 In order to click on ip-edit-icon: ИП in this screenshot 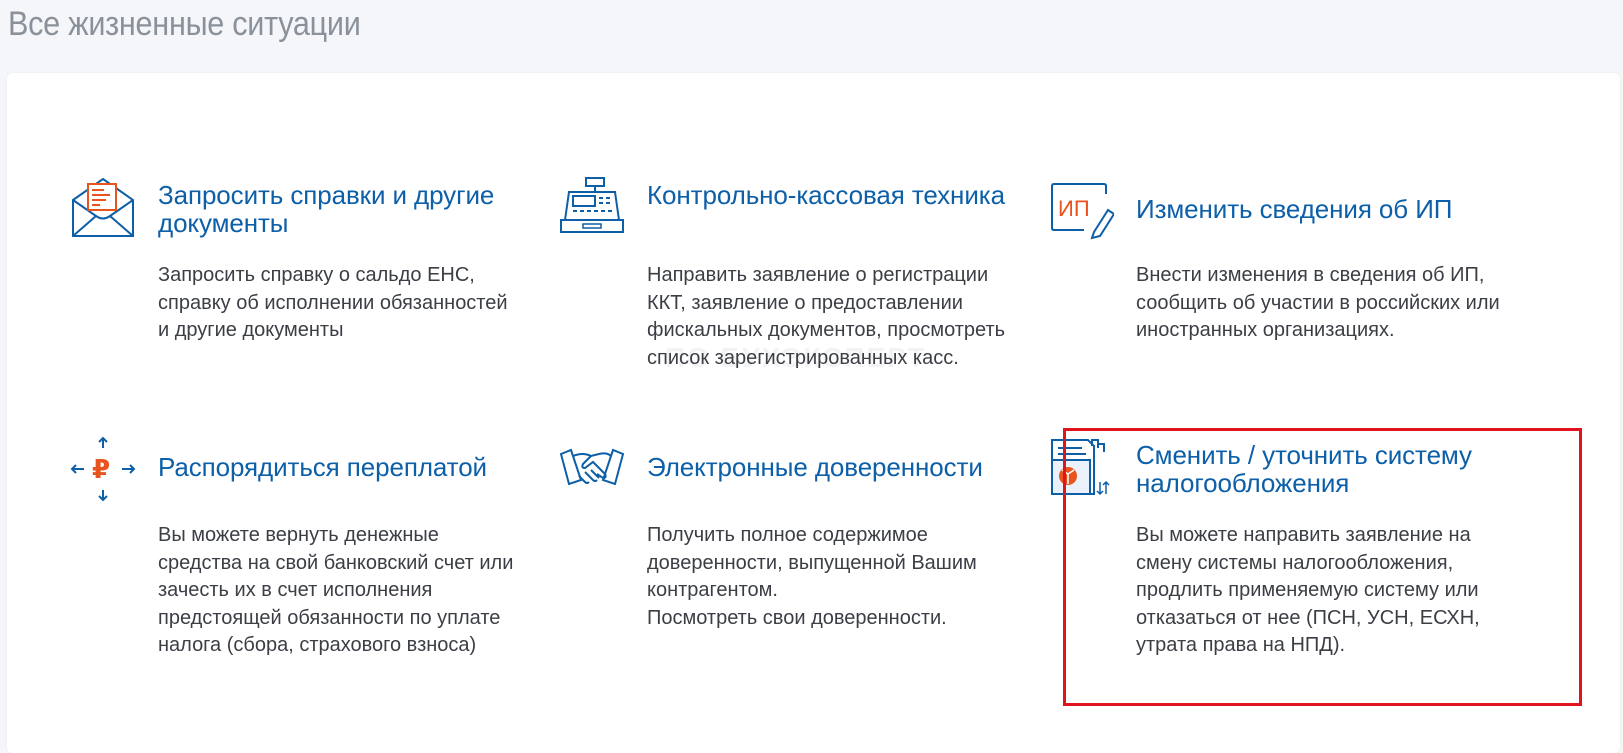, I will do `click(1081, 213)`.